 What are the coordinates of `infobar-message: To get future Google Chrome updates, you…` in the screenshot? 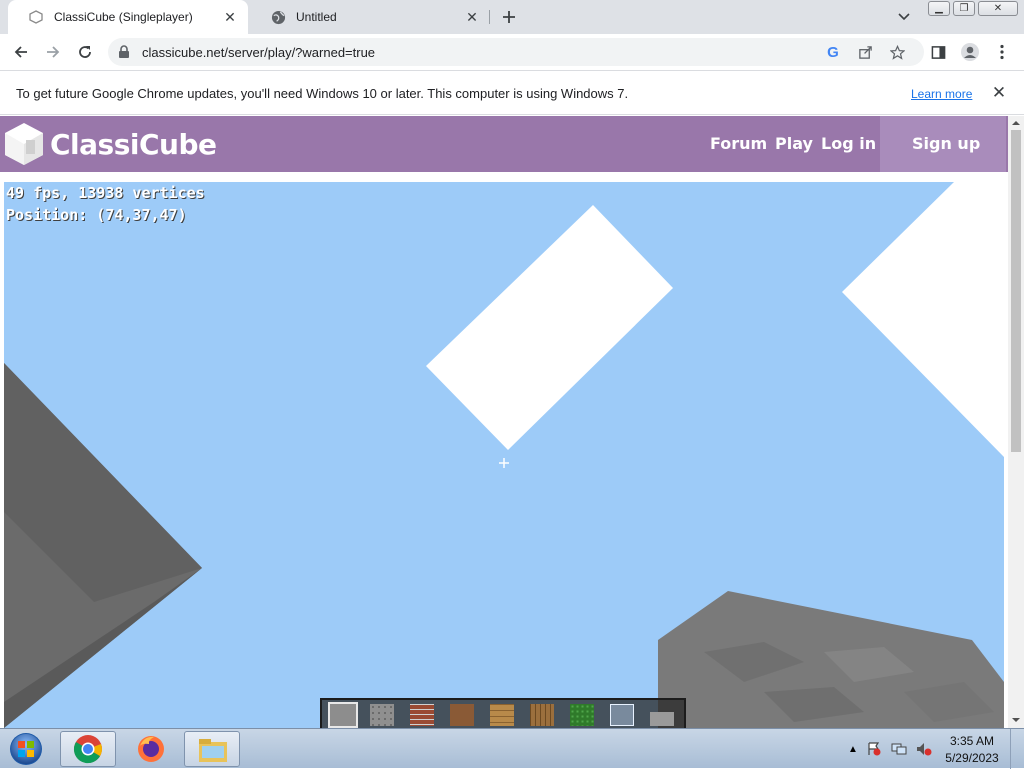 It's located at (322, 93).